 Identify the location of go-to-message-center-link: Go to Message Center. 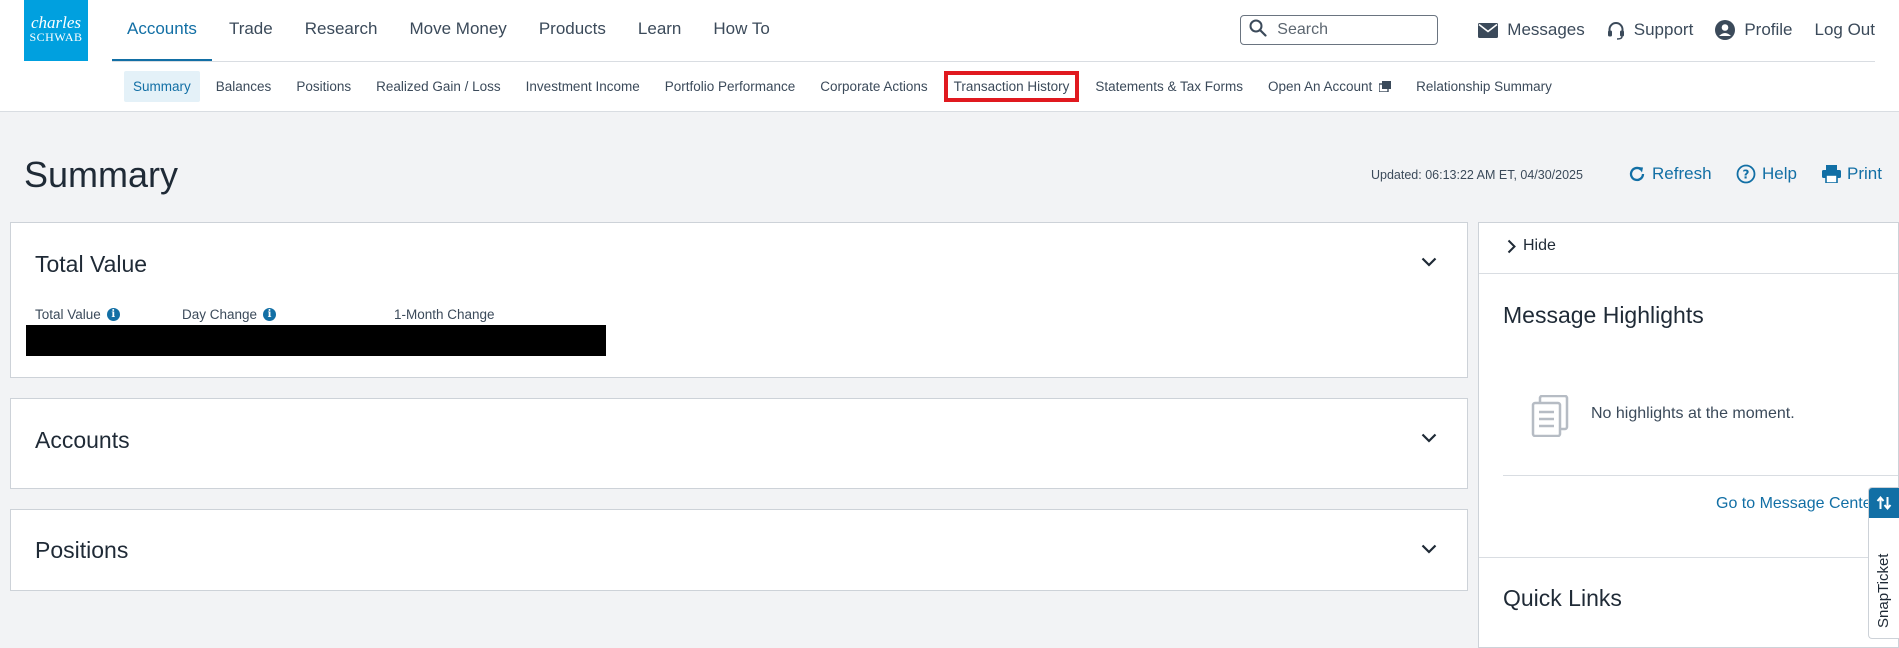
(1796, 504).